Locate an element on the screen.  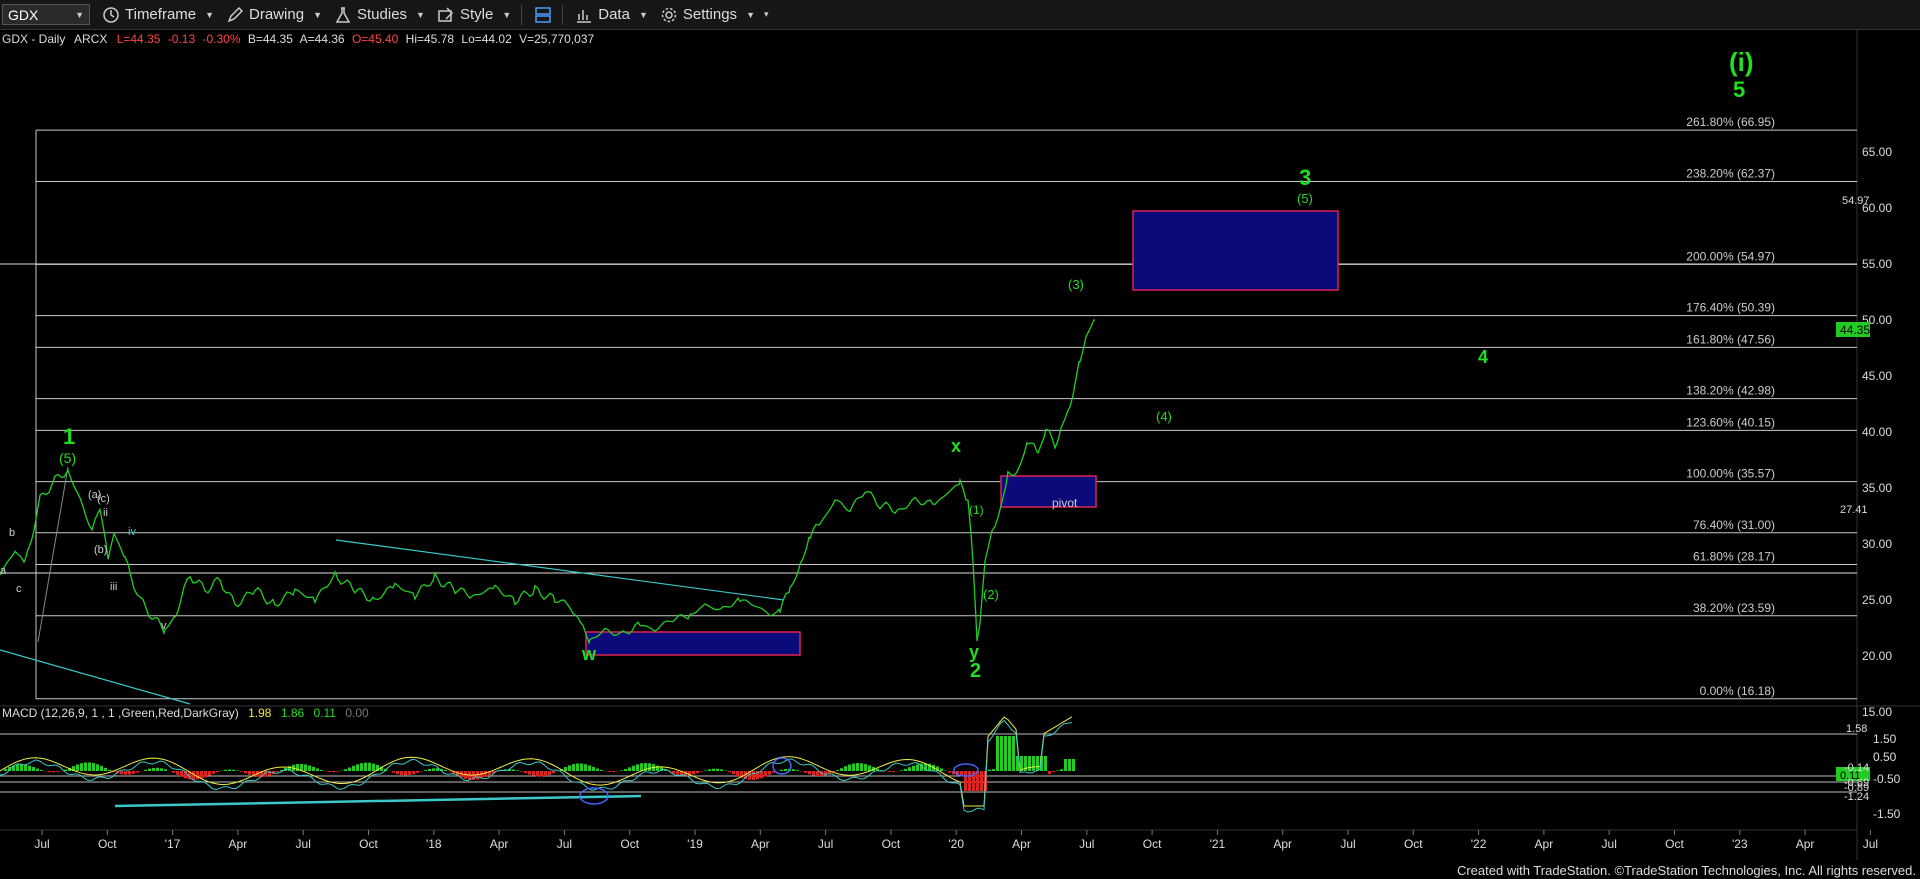
drawing-label: Drawing is located at coordinates (277, 14).